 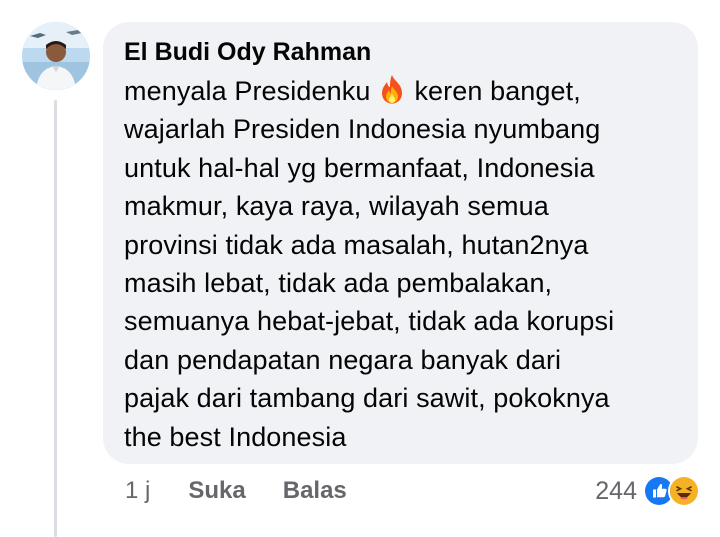 I want to click on comment-line: provinsi tidak ada masalah, hutan2nya, so click(x=356, y=244).